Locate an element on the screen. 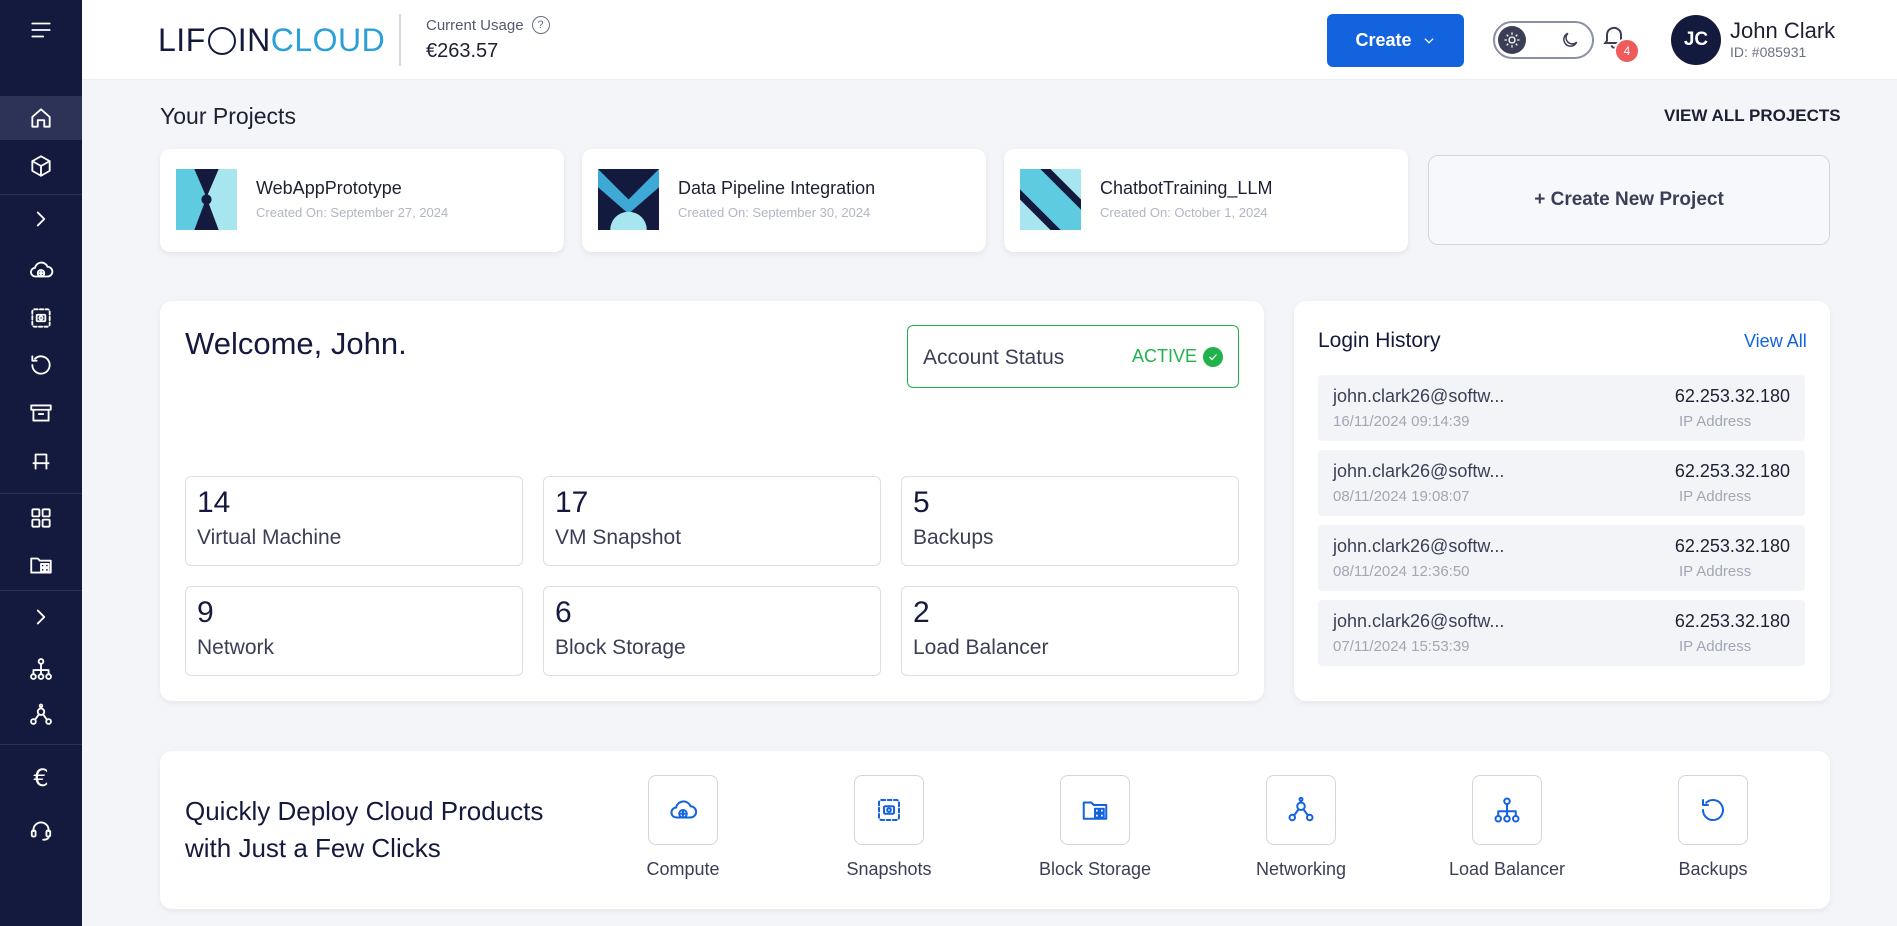 The height and width of the screenshot is (926, 1897). sidebar: € is located at coordinates (41, 463).